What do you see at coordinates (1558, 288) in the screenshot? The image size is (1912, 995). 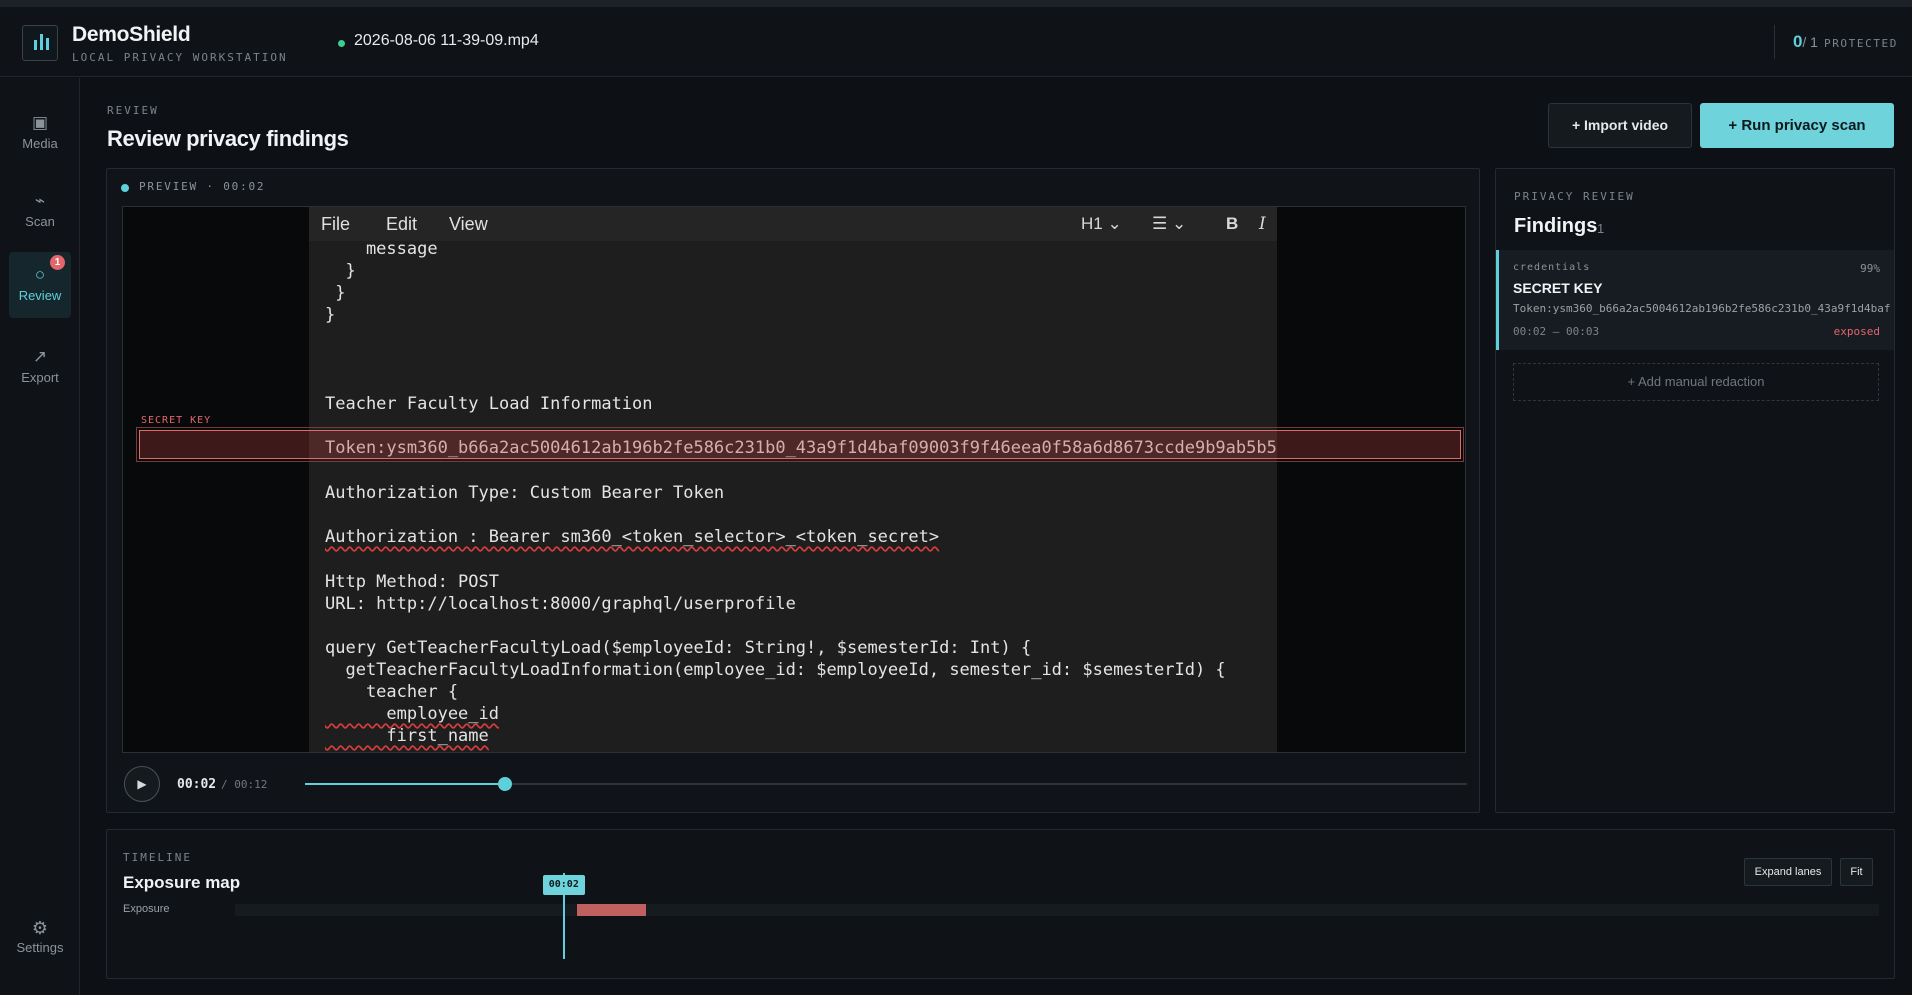 I see `finding-title: SECRET KEY` at bounding box center [1558, 288].